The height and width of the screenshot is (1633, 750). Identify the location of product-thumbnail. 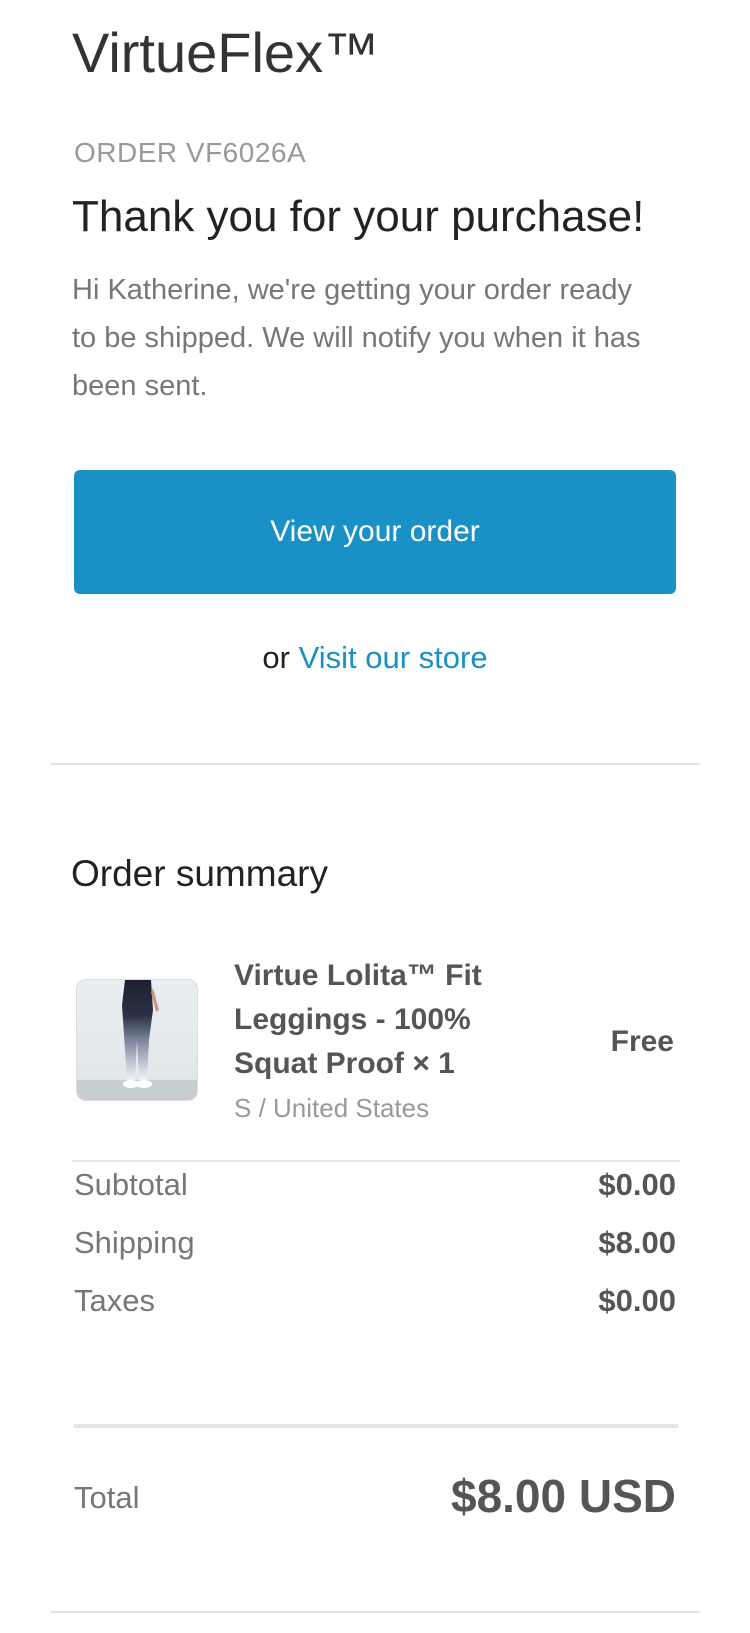
(137, 1040).